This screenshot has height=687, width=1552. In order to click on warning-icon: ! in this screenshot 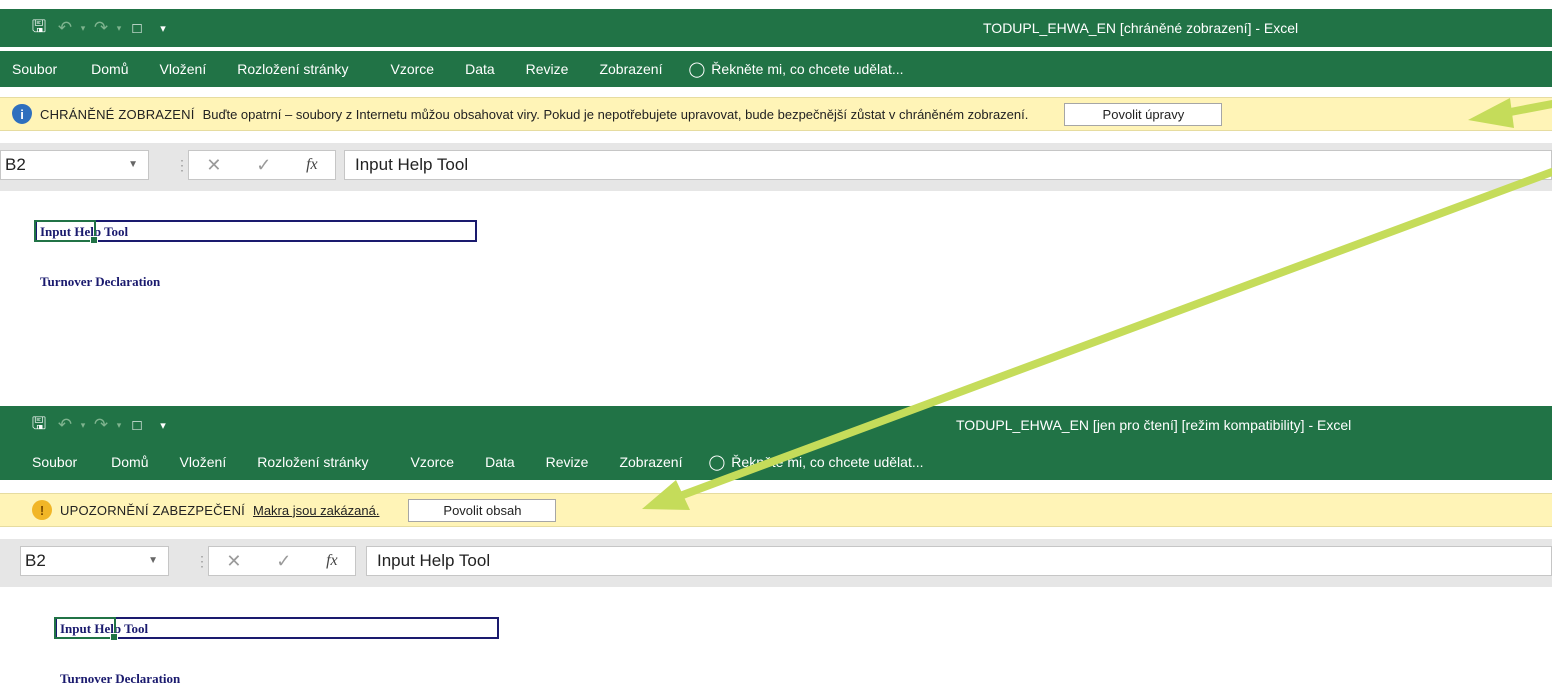, I will do `click(42, 510)`.